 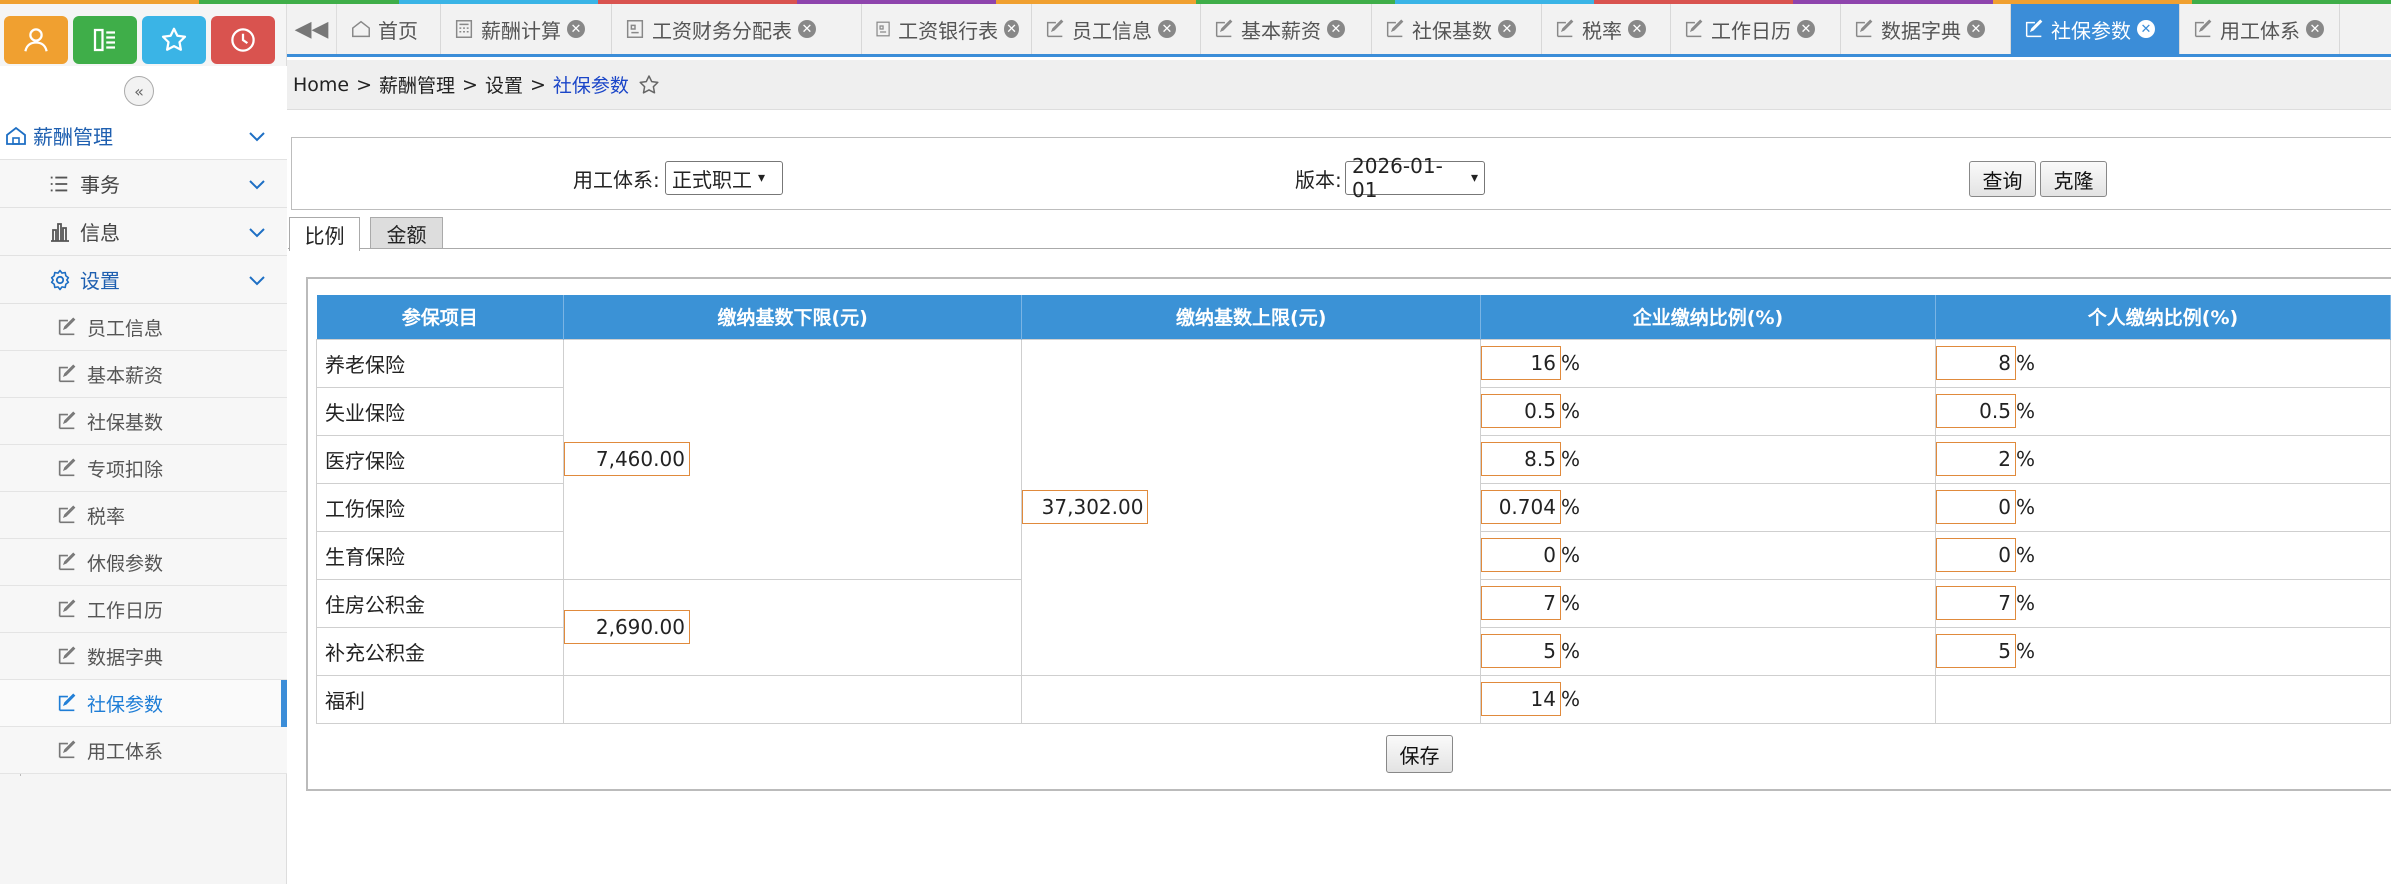 What do you see at coordinates (100, 281) in the screenshot?
I see `nav-section-label: 设置` at bounding box center [100, 281].